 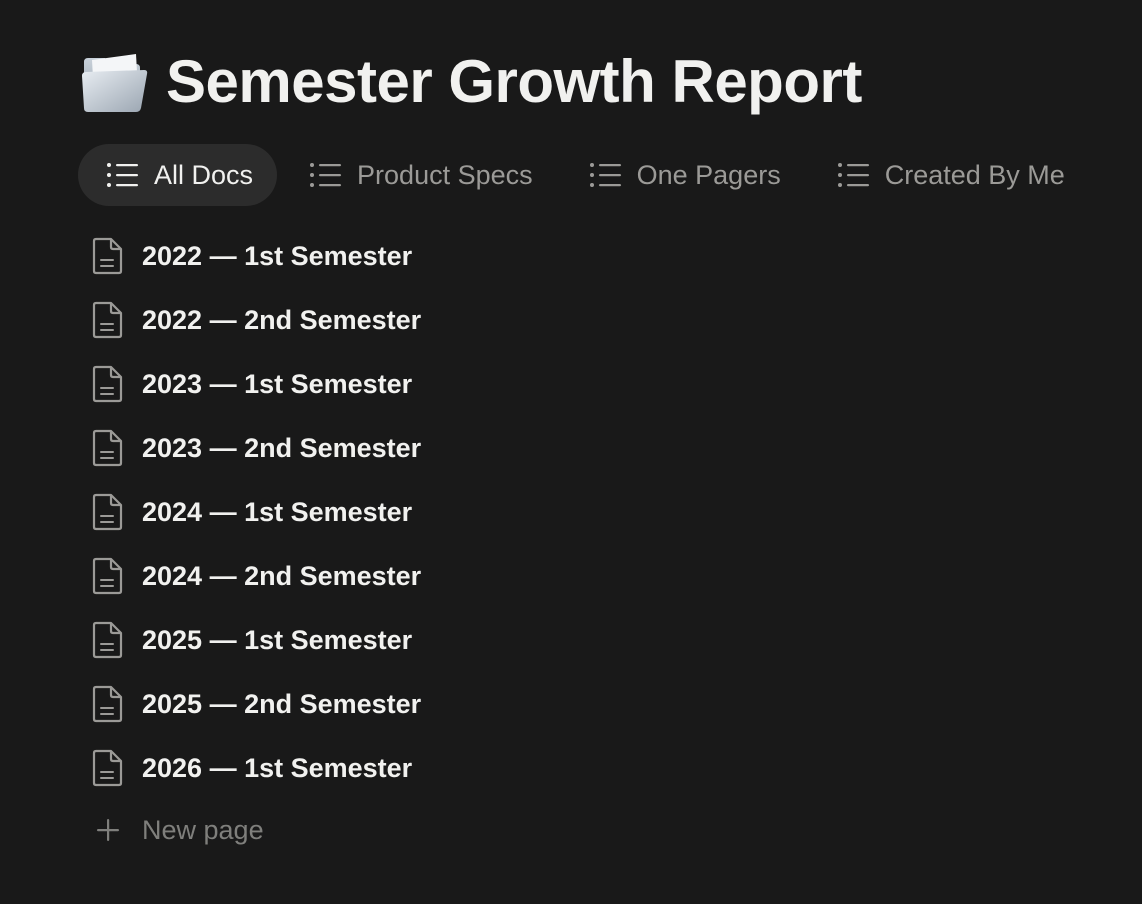 I want to click on list-item: 2025 — 1st Semester, so click(x=440, y=640).